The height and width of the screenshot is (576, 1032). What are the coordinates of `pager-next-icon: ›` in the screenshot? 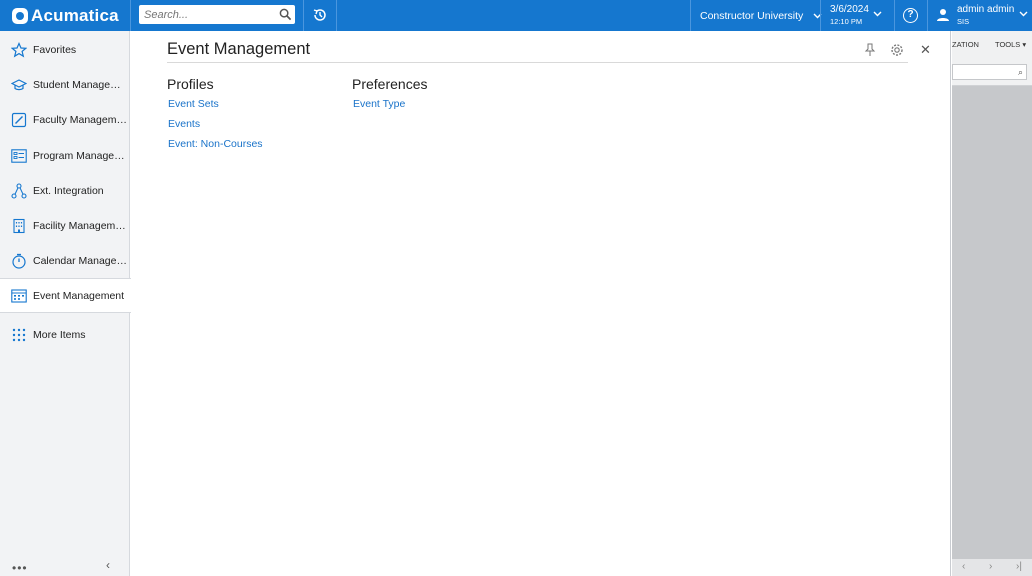 It's located at (990, 566).